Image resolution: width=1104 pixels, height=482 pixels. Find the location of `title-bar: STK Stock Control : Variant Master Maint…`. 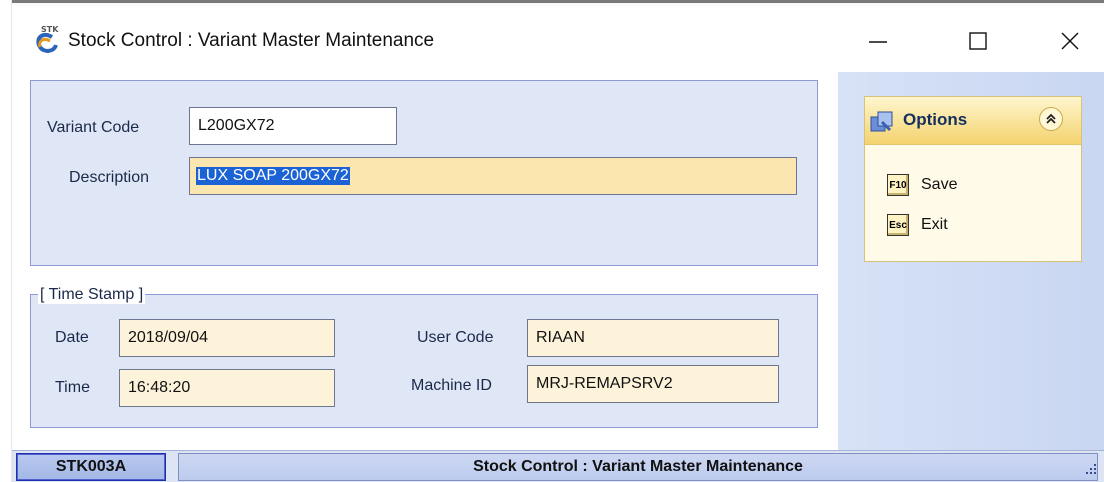

title-bar: STK Stock Control : Variant Master Maint… is located at coordinates (558, 41).